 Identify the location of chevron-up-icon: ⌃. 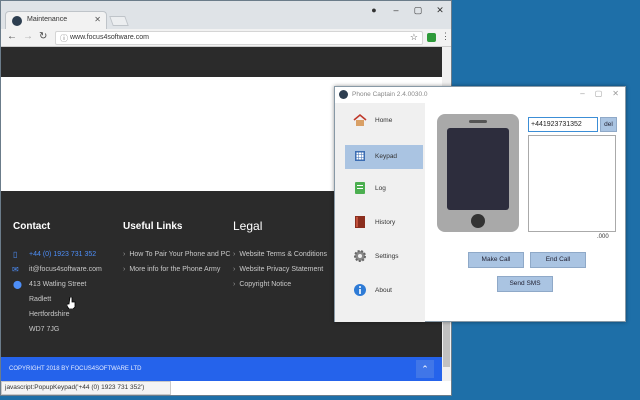
(425, 369).